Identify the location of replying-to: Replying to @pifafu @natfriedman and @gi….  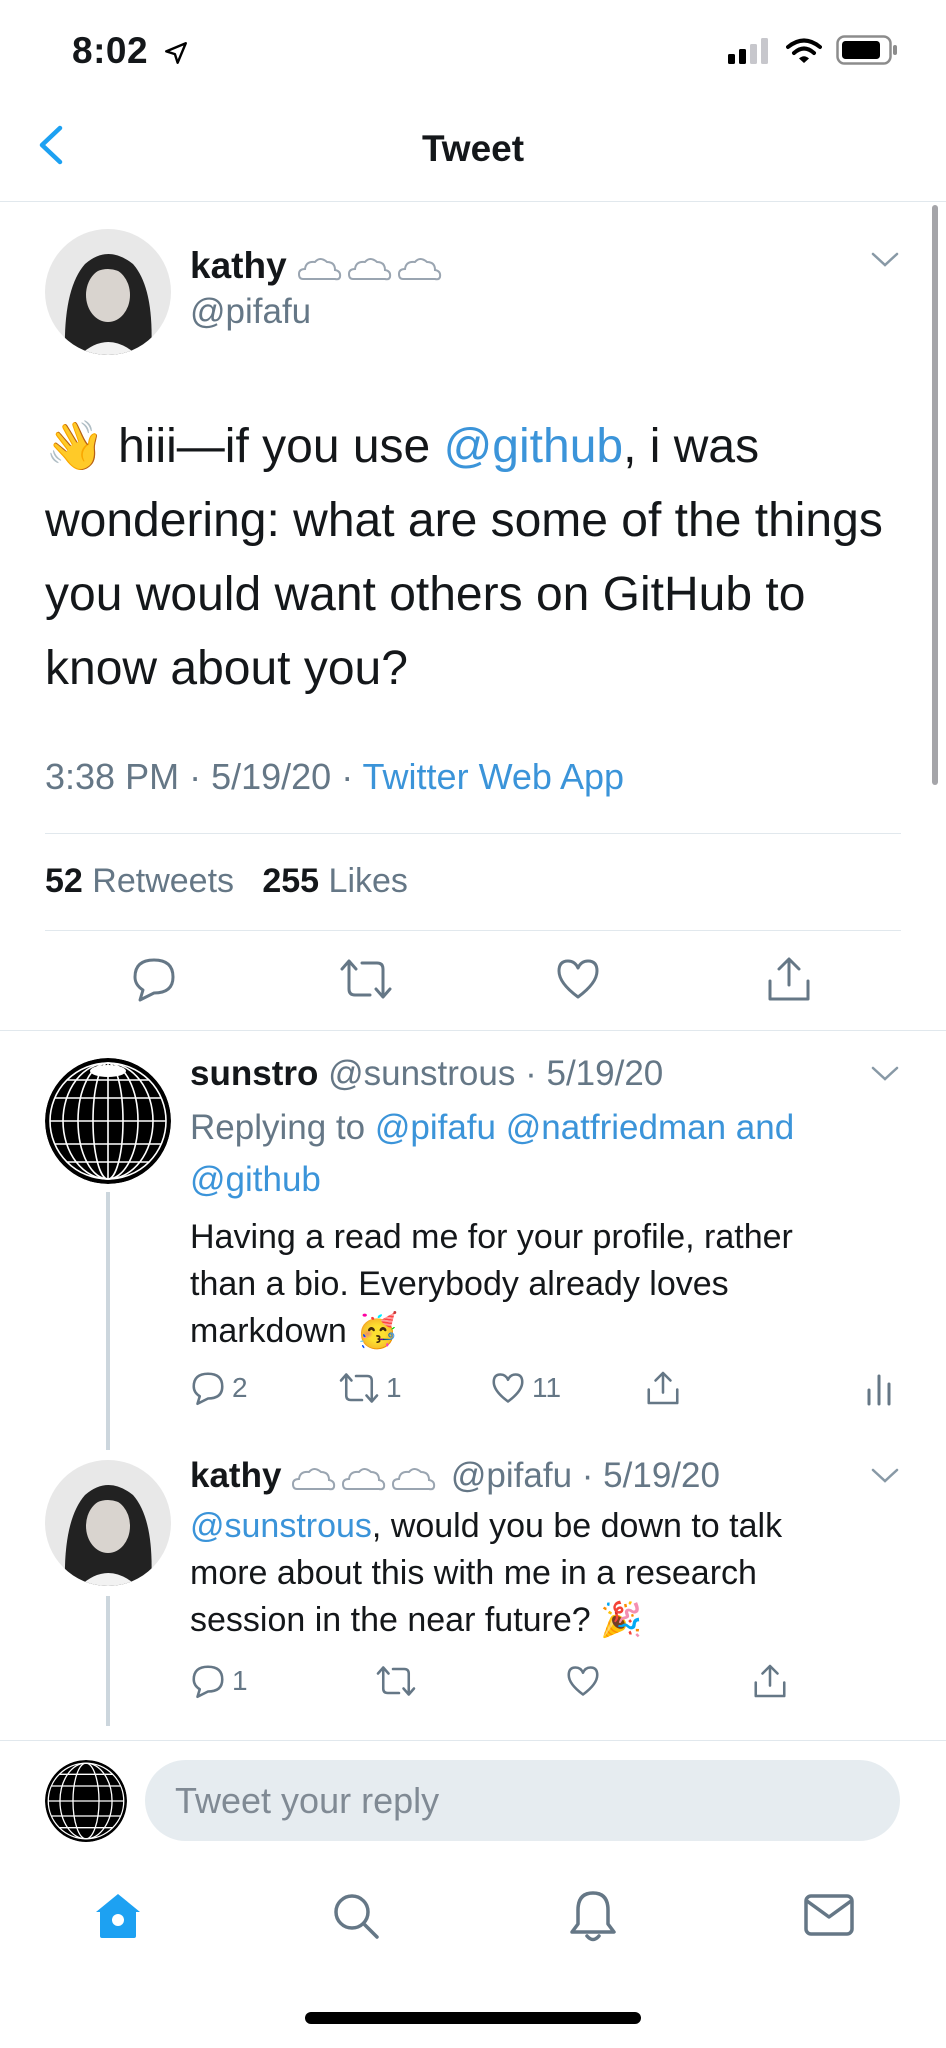
(492, 1153).